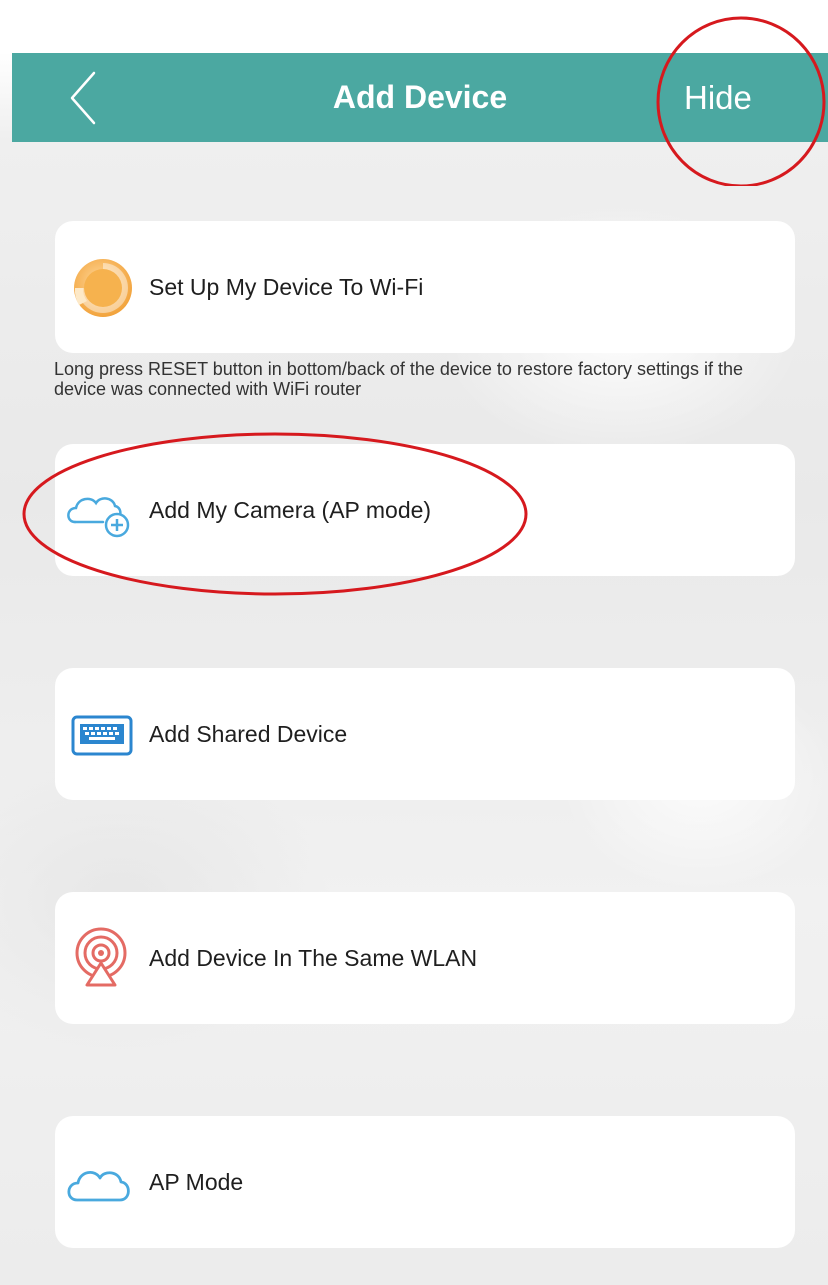 This screenshot has height=1285, width=828. What do you see at coordinates (101, 957) in the screenshot?
I see `wlan-signal-icon` at bounding box center [101, 957].